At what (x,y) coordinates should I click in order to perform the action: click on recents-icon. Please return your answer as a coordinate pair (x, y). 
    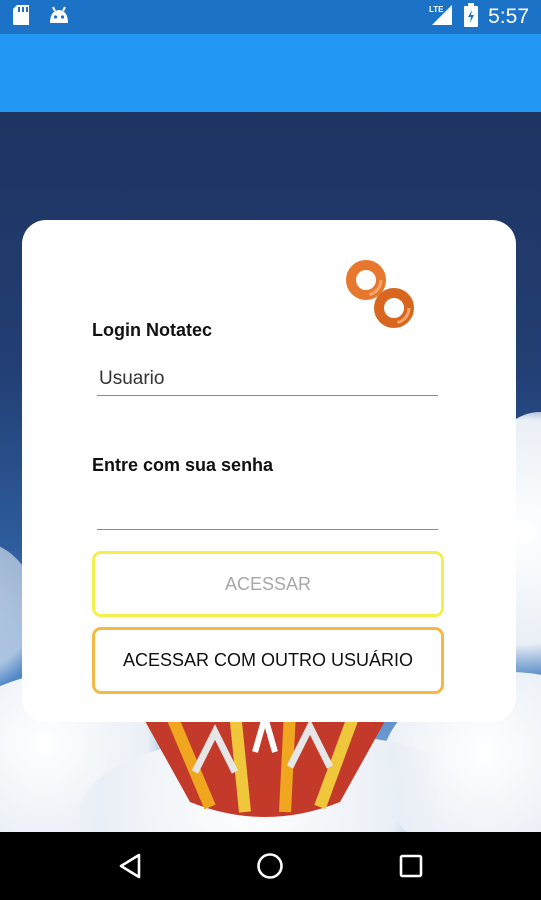
    Looking at the image, I should click on (411, 866).